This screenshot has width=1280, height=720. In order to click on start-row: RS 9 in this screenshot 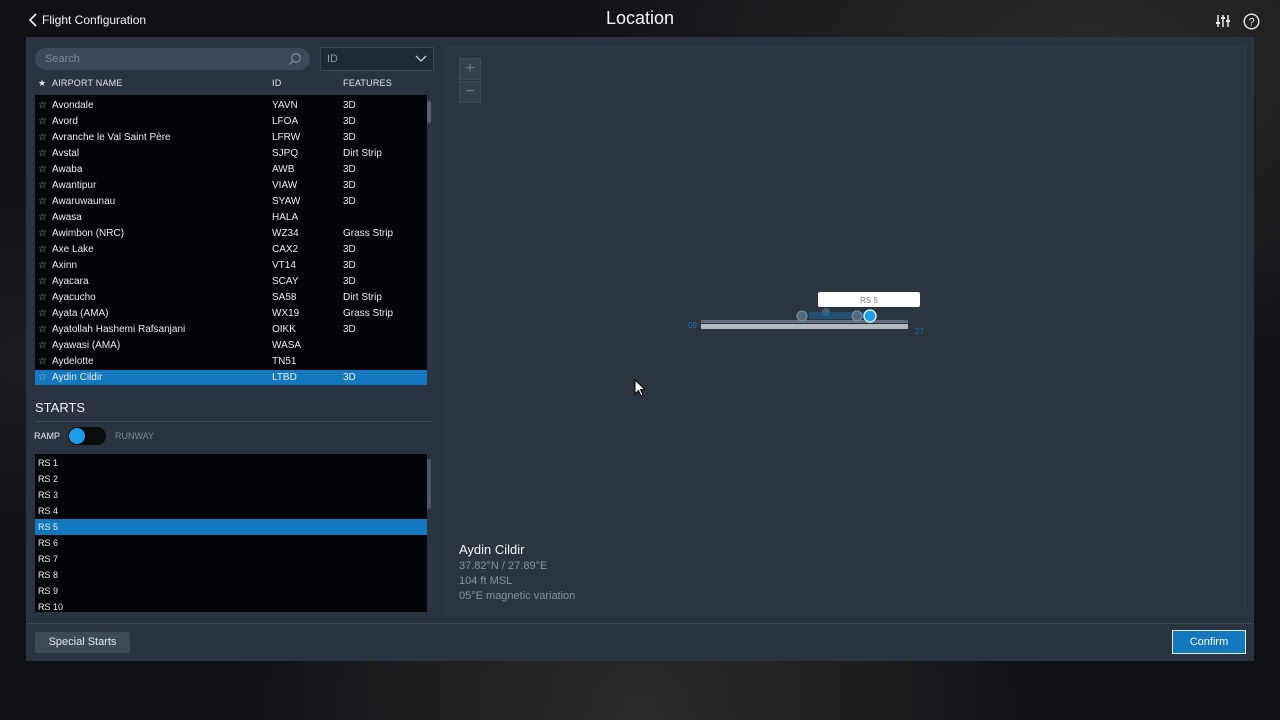, I will do `click(231, 591)`.